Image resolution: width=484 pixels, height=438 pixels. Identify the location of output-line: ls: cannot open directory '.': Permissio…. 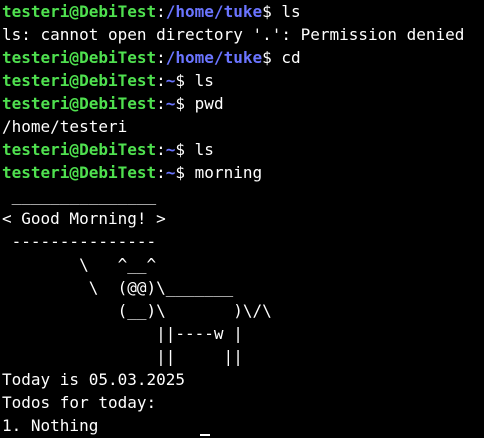
(233, 34).